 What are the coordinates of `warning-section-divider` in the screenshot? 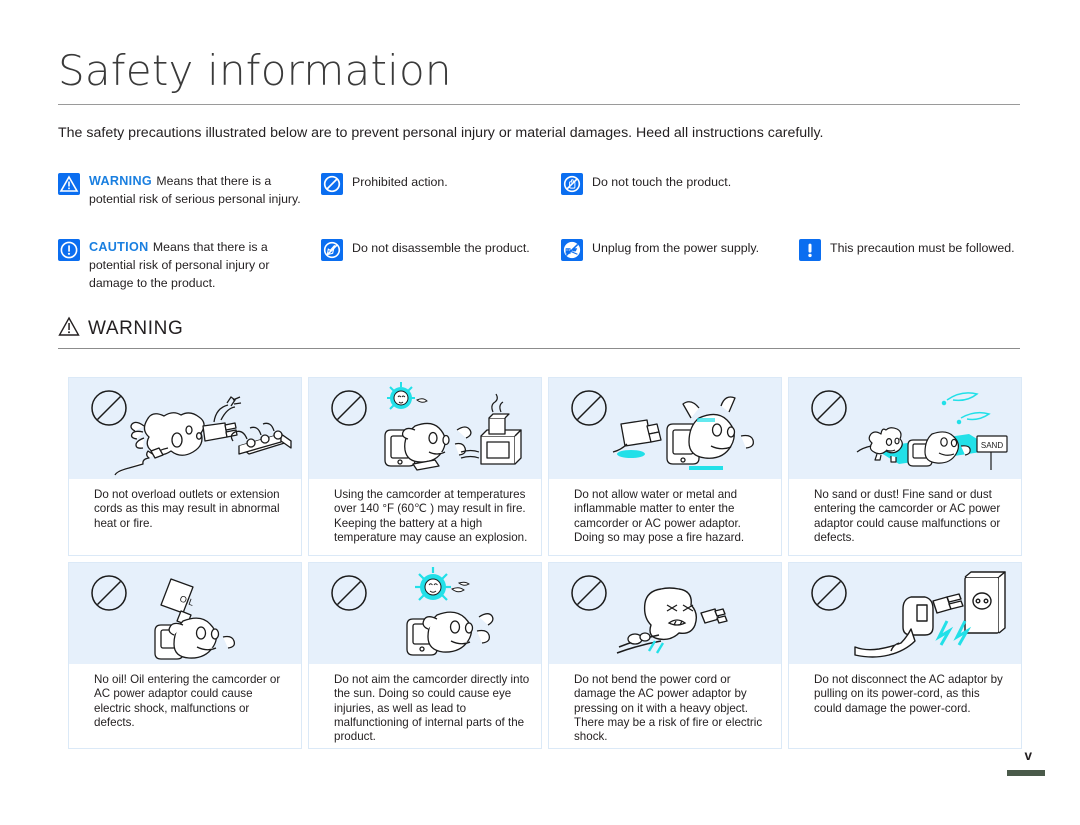 It's located at (539, 348).